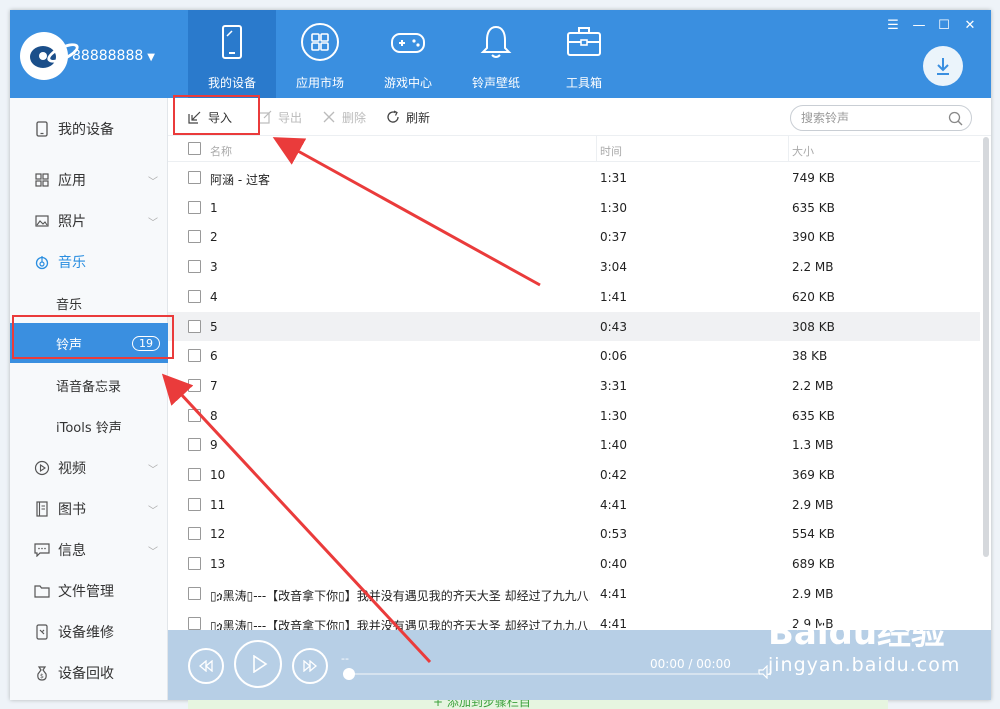 This screenshot has width=1000, height=709. What do you see at coordinates (574, 356) in the screenshot?
I see `table-row: 6 0:06 38 KB` at bounding box center [574, 356].